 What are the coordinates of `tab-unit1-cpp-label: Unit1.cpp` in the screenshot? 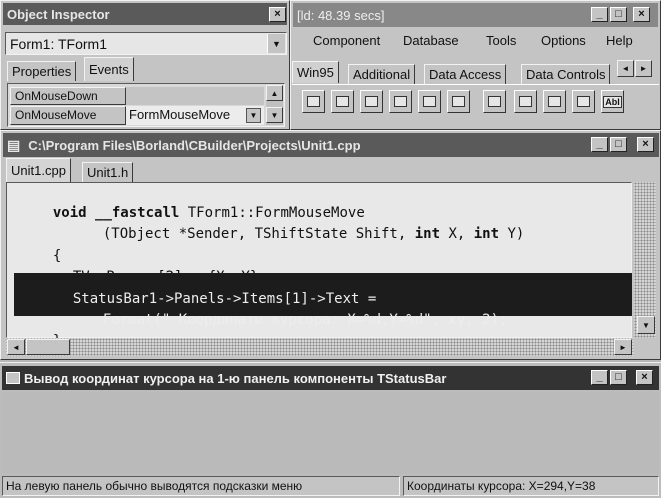 It's located at (38, 170).